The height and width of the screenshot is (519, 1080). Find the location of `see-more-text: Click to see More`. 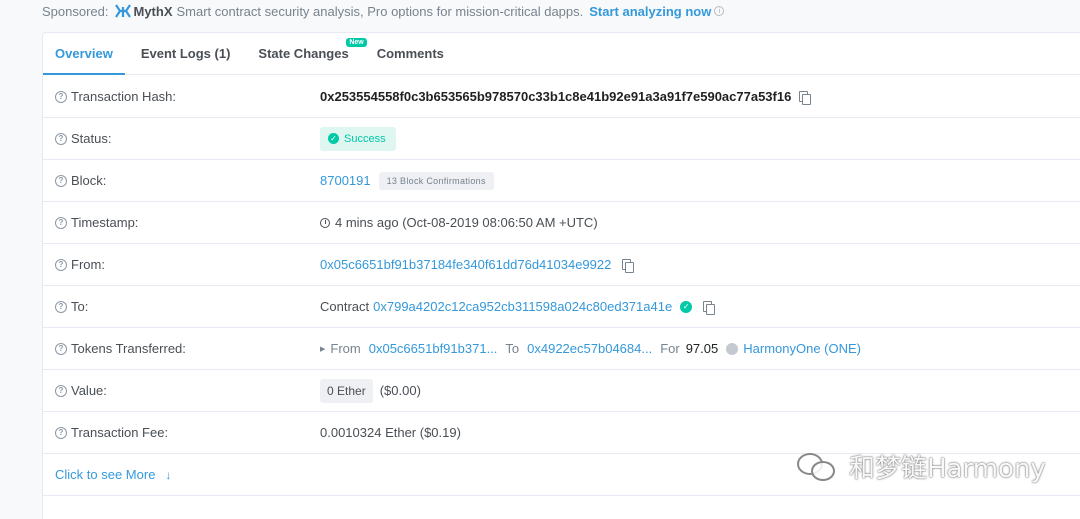

see-more-text: Click to see More is located at coordinates (105, 474).